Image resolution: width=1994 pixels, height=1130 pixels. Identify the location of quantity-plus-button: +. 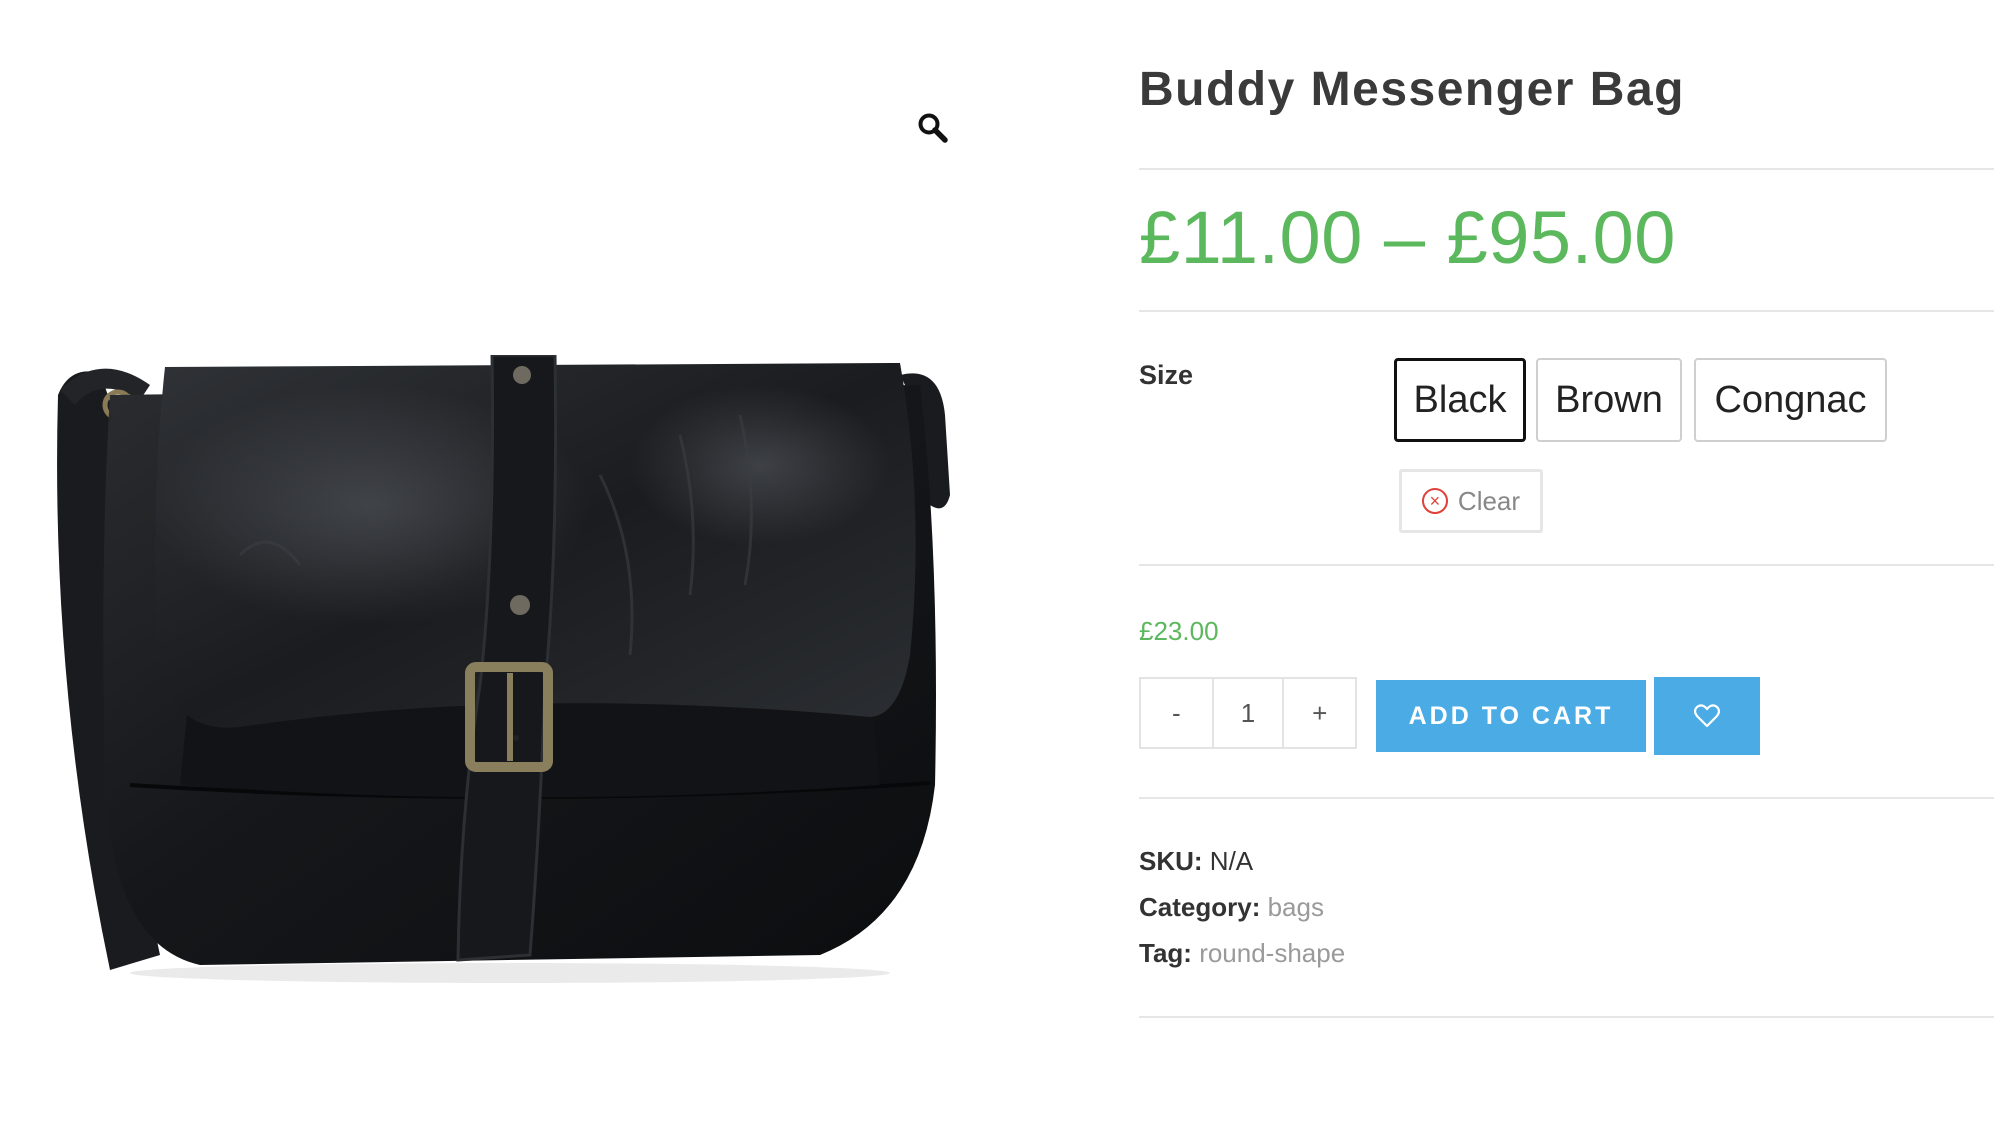
(1319, 713).